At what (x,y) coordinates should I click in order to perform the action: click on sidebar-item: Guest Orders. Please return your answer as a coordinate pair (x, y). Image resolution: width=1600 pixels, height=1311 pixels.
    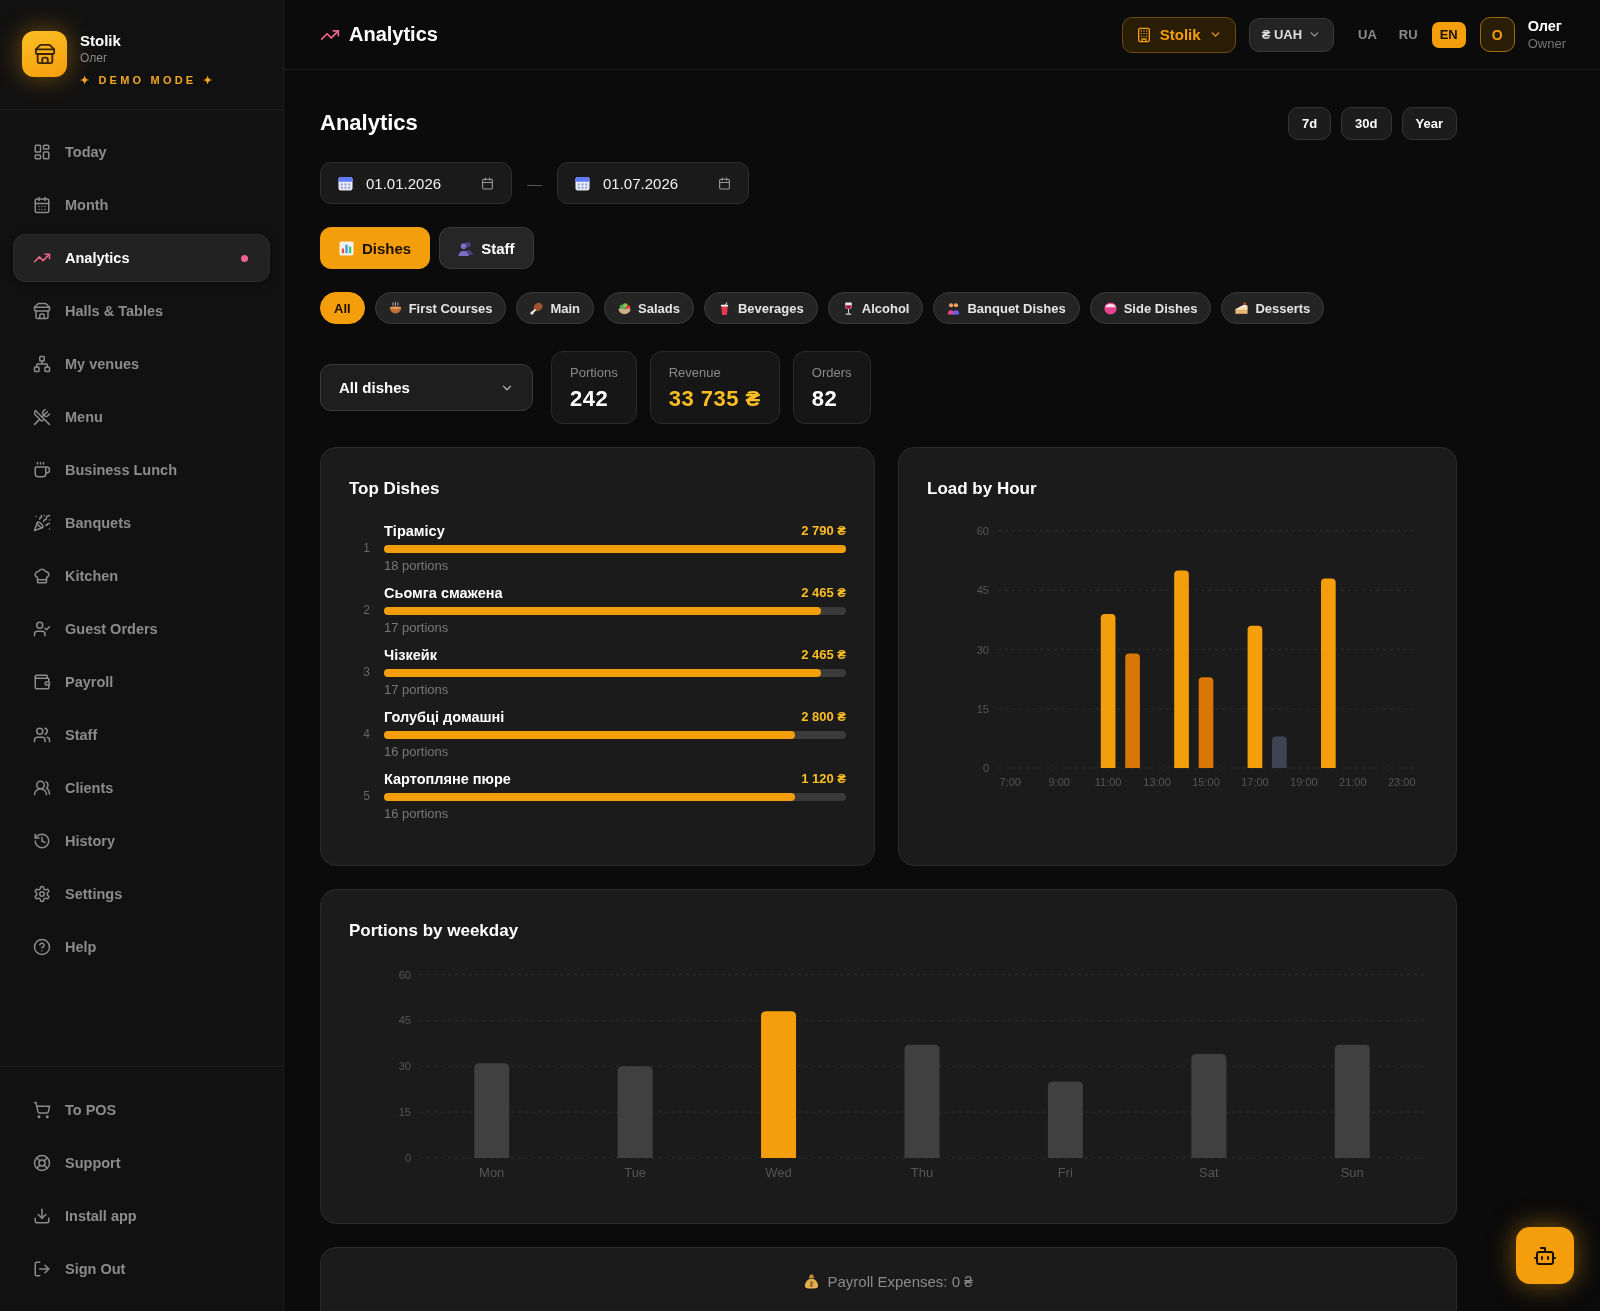
    Looking at the image, I should click on (141, 629).